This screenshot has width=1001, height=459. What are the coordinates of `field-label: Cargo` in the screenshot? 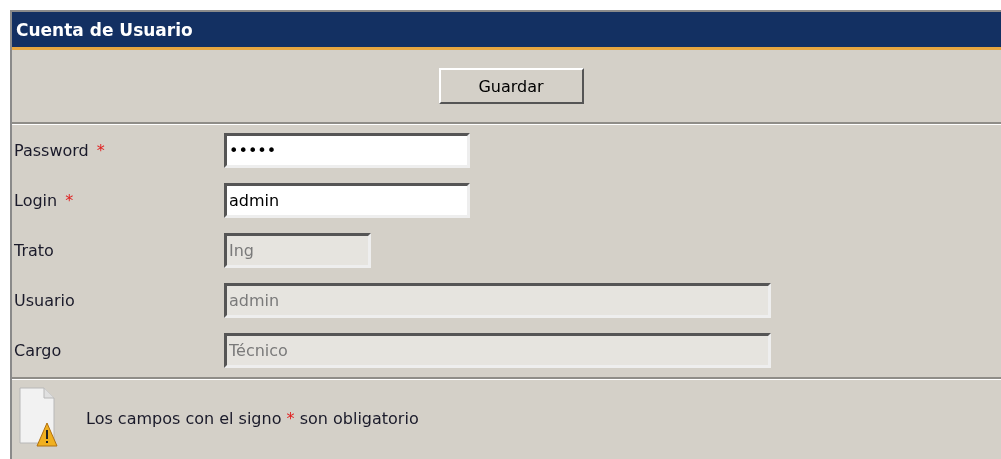 It's located at (38, 350).